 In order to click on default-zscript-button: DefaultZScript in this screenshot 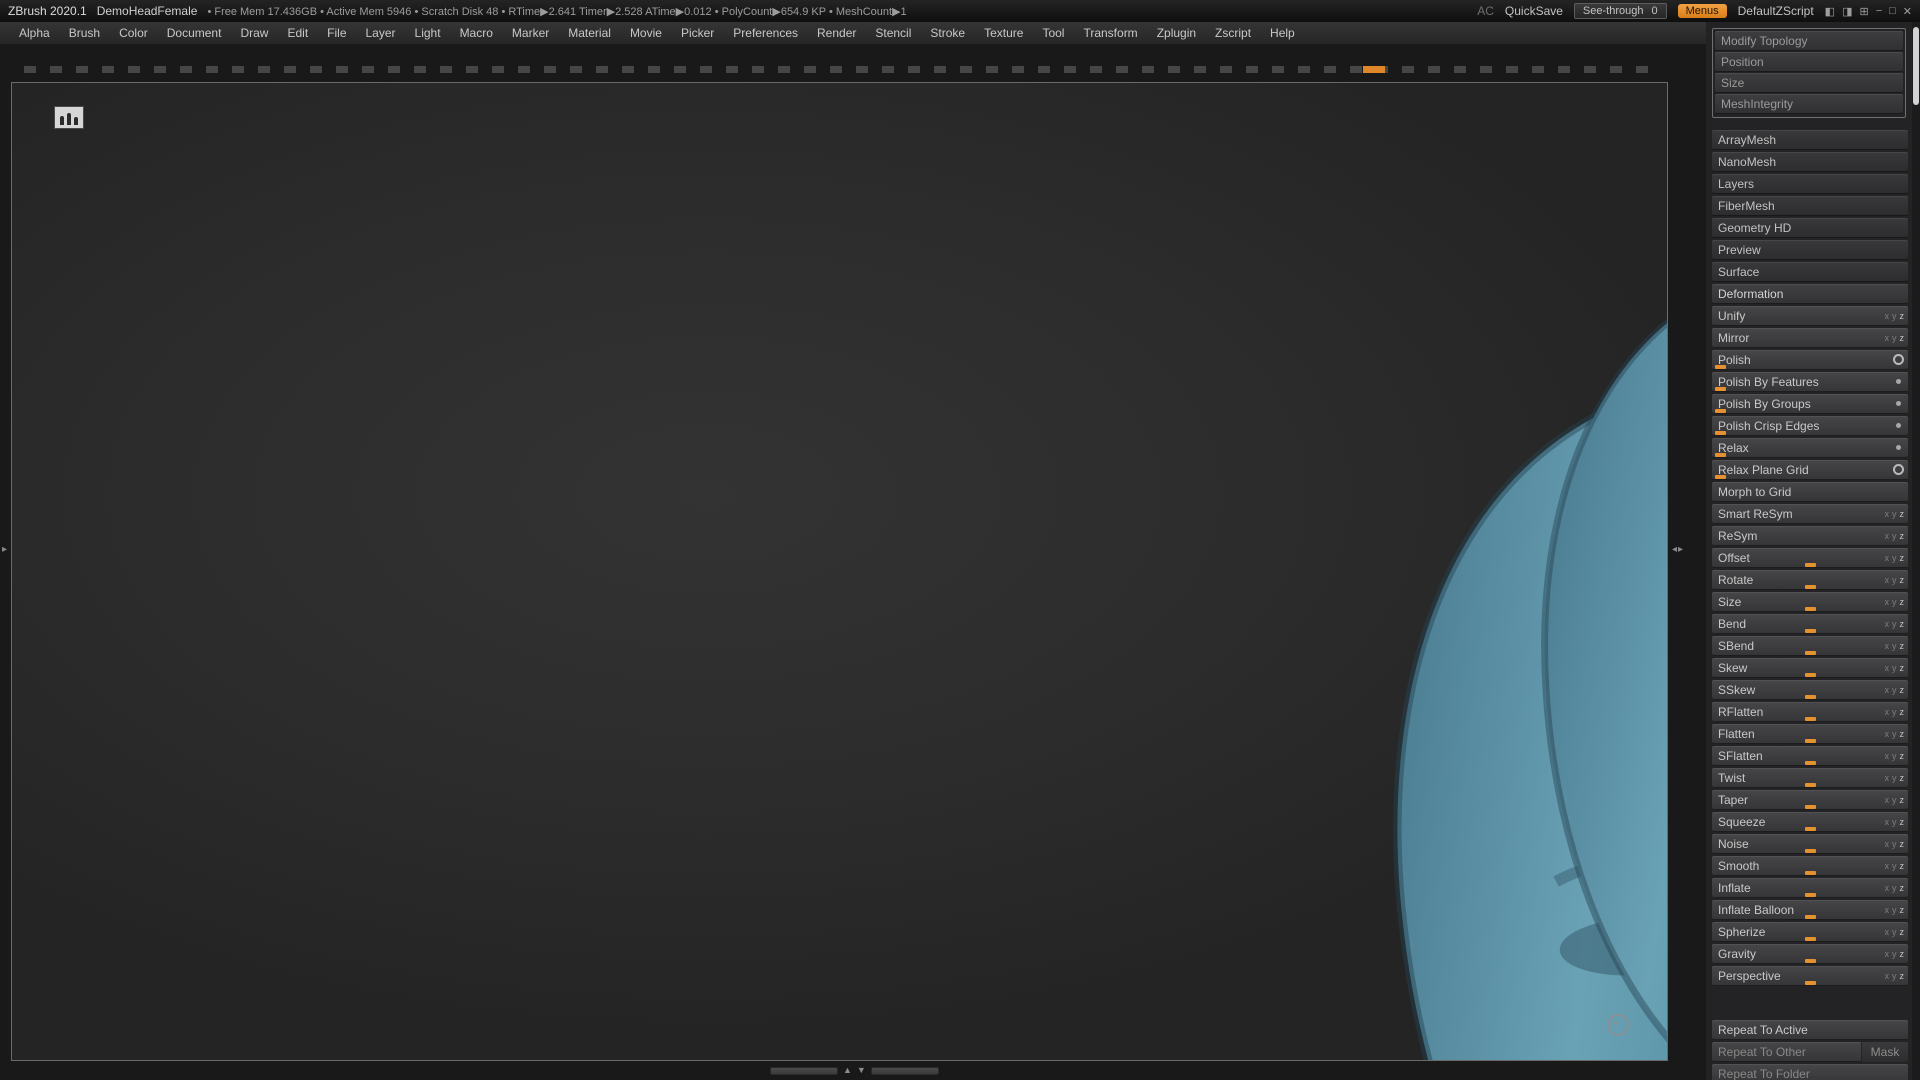, I will do `click(1776, 11)`.